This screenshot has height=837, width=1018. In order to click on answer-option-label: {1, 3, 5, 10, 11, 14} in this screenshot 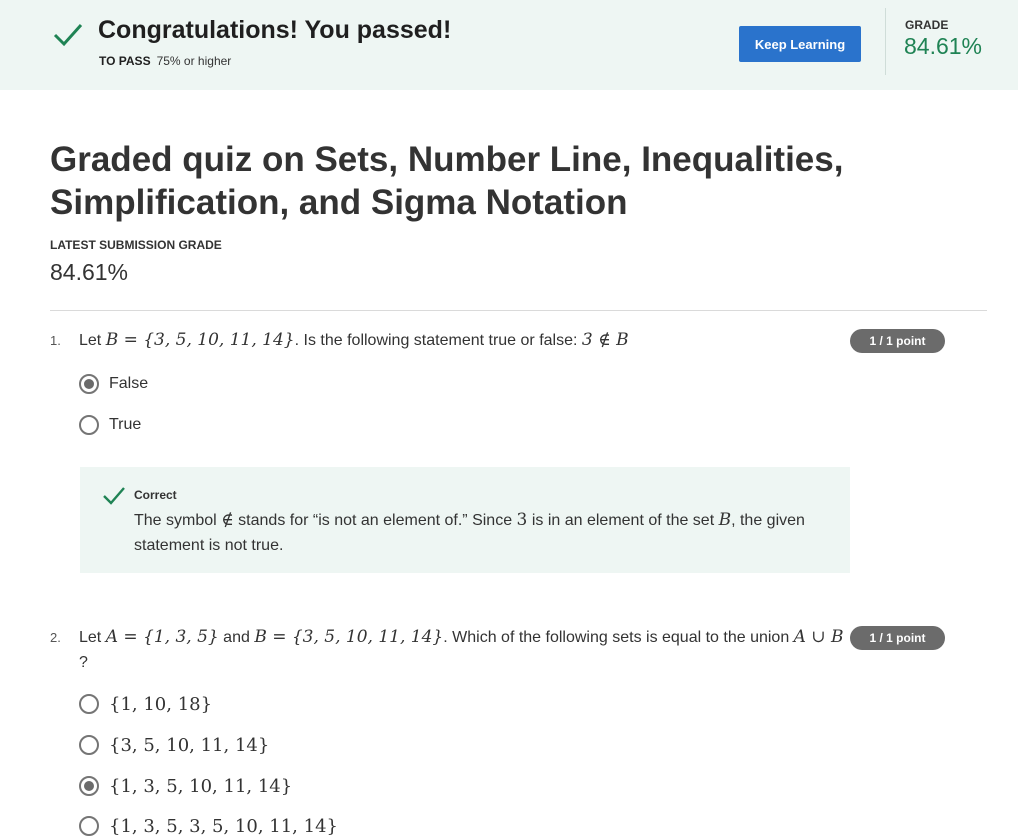, I will do `click(201, 786)`.